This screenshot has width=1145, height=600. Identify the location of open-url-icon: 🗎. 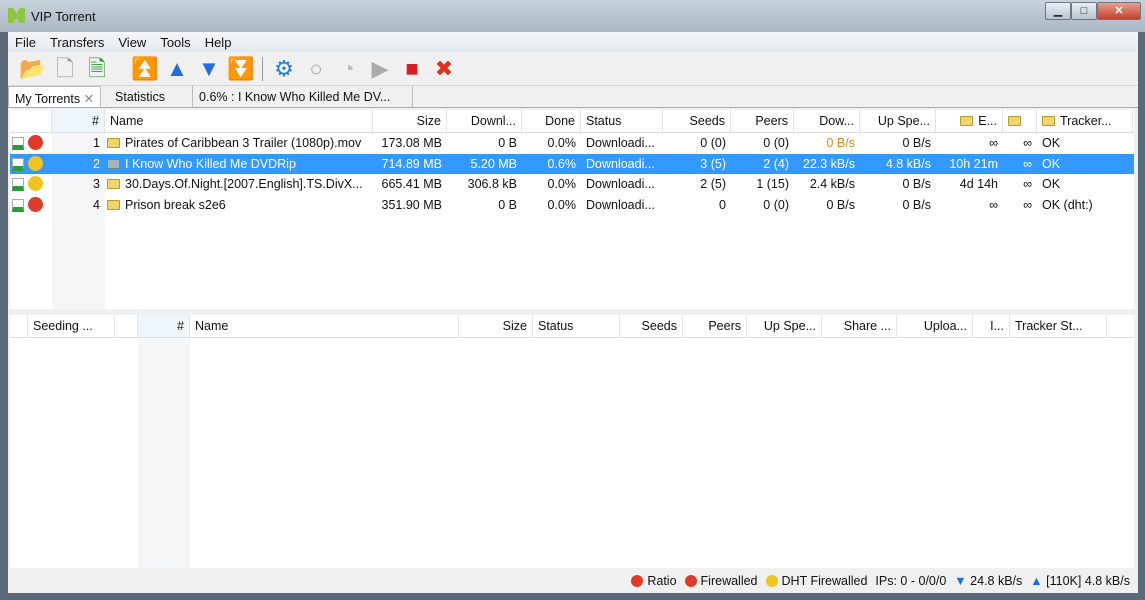
(97, 68).